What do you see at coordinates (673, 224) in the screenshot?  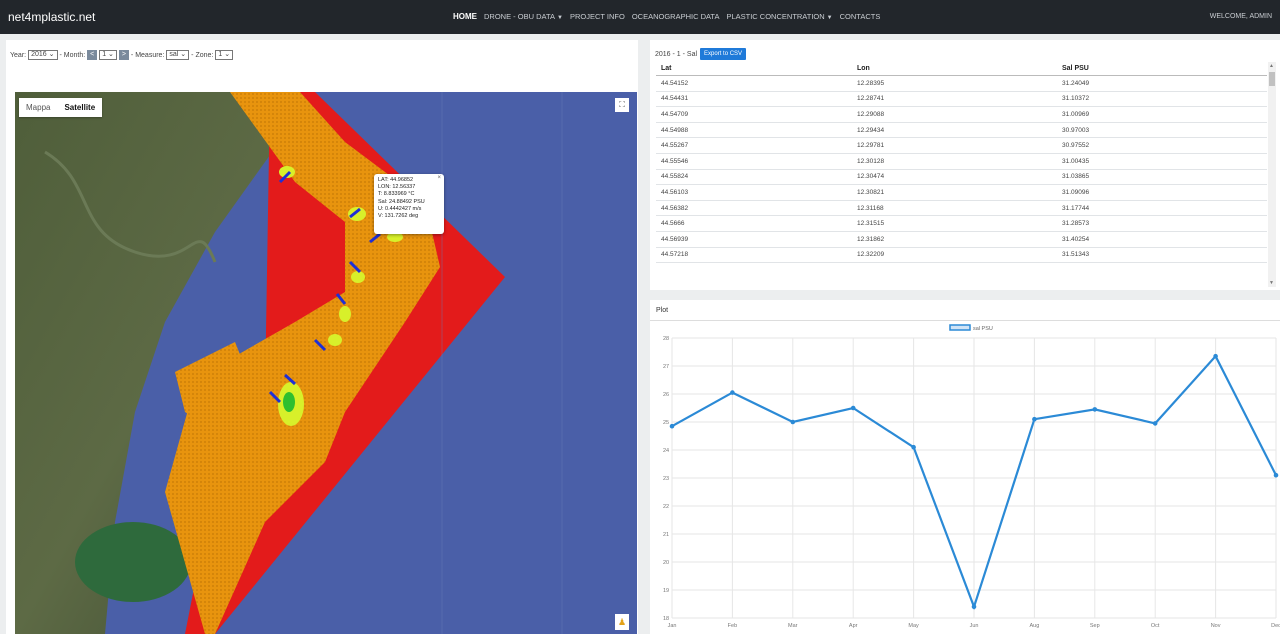 I see `cell-lat: 44.5666` at bounding box center [673, 224].